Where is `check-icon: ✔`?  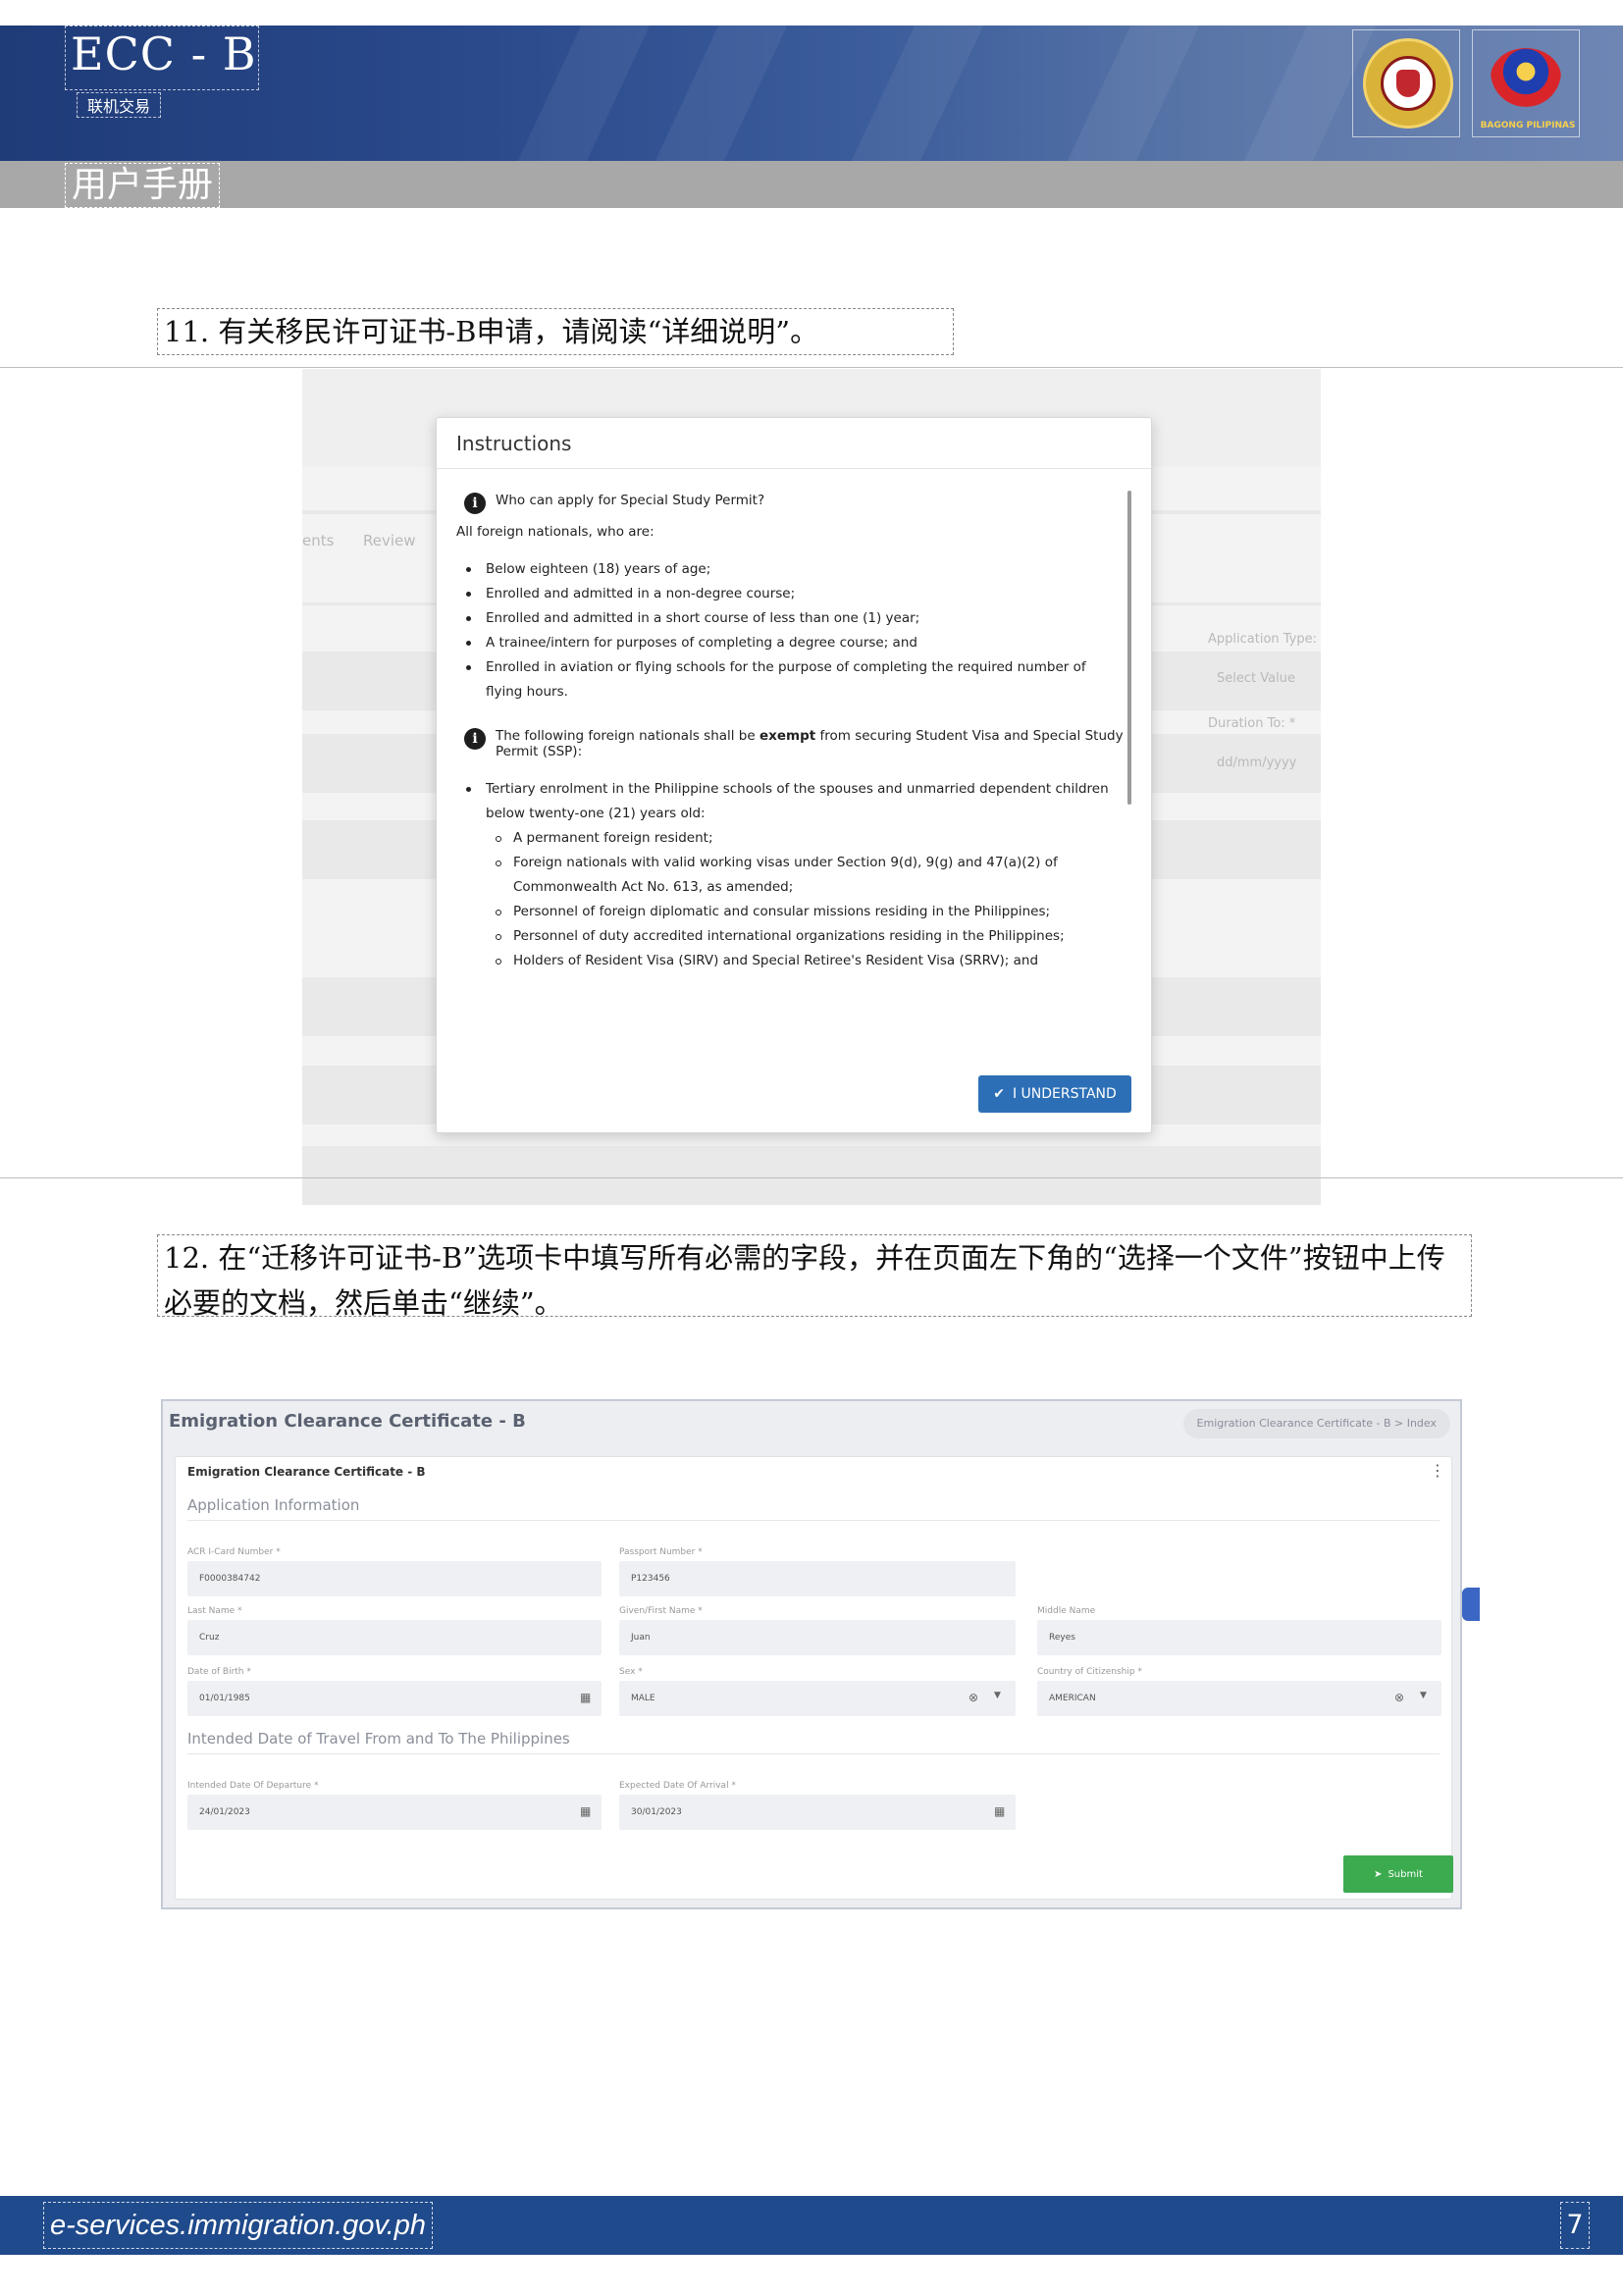
check-icon: ✔ is located at coordinates (999, 1094).